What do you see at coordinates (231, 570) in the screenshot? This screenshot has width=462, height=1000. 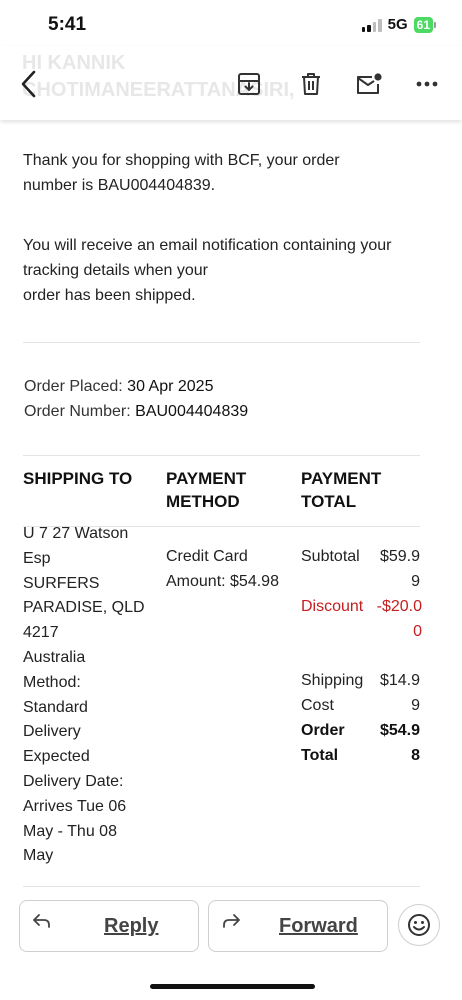 I see `payment-method: Credit Card Amount: $54.98` at bounding box center [231, 570].